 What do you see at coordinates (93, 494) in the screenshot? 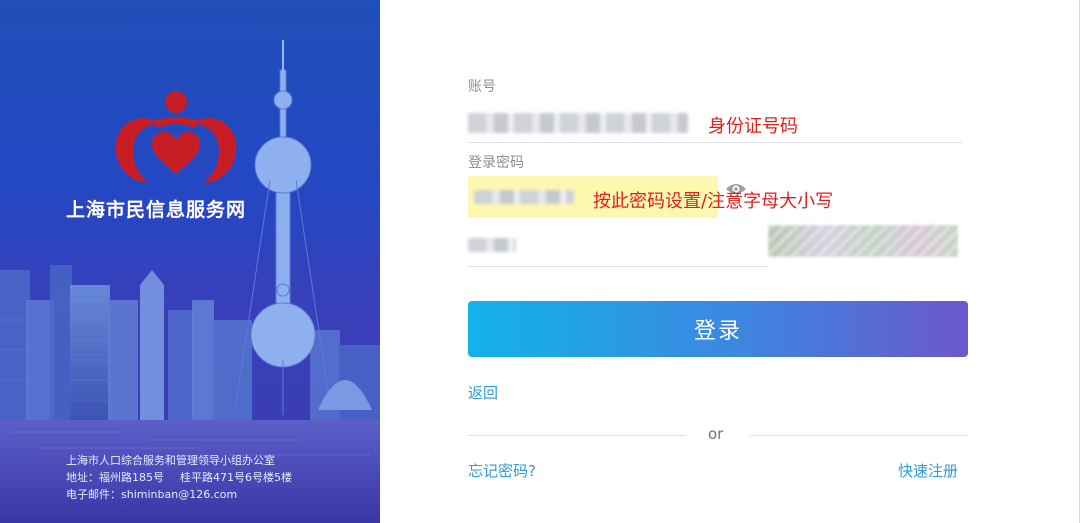
I see `email-label: 电子邮件：` at bounding box center [93, 494].